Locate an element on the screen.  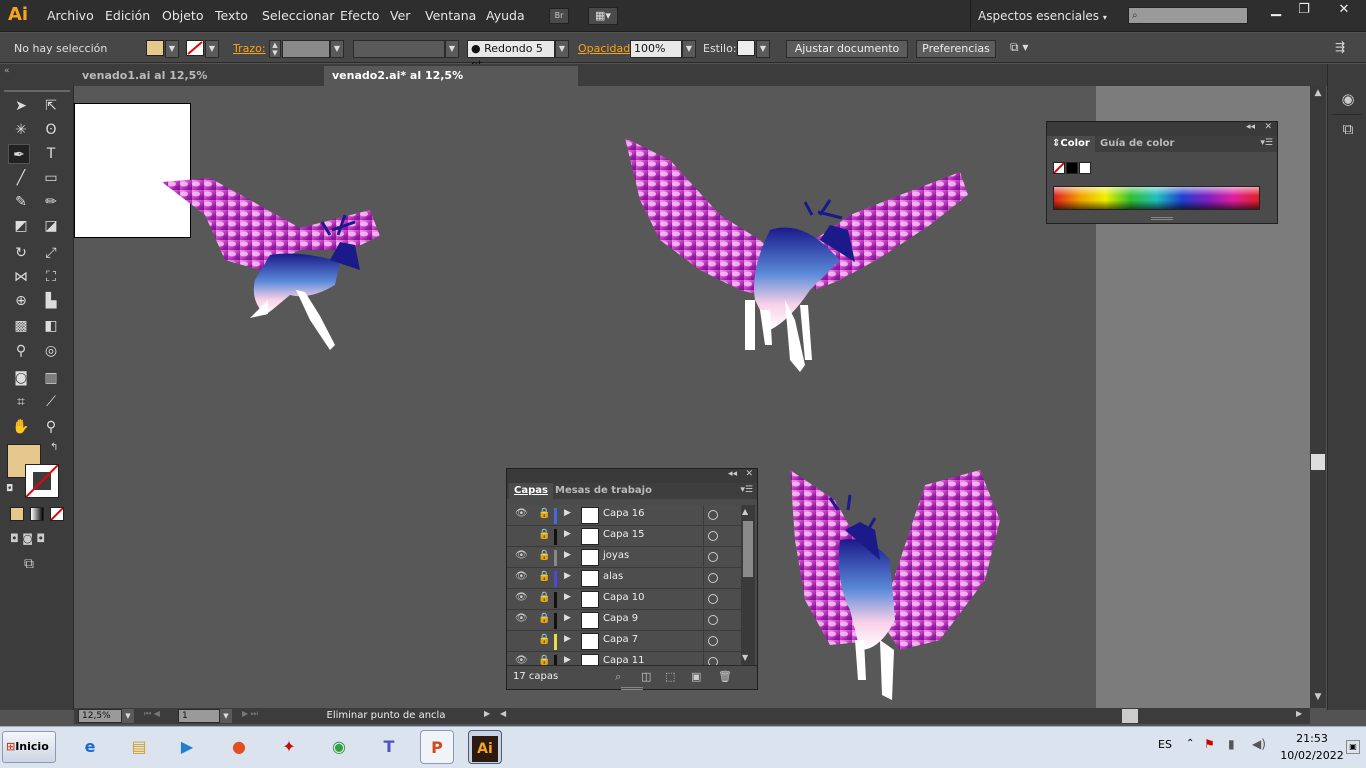
clipping-mask-icon: ◫ is located at coordinates (646, 676).